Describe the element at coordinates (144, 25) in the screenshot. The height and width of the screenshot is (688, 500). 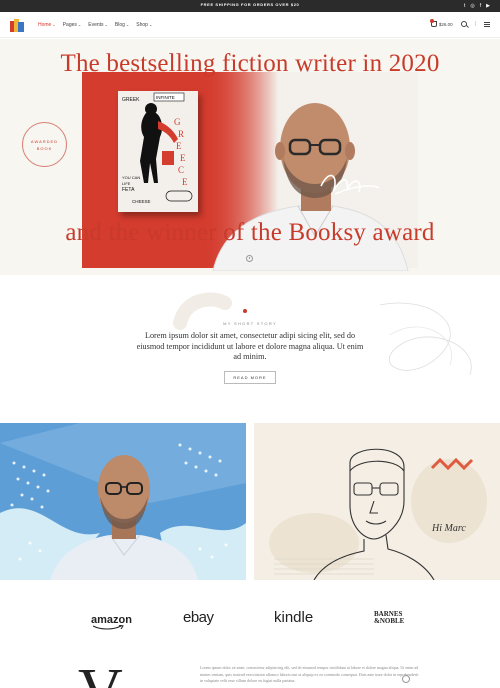
I see `nav-item-shop: Shop⌄` at that location.